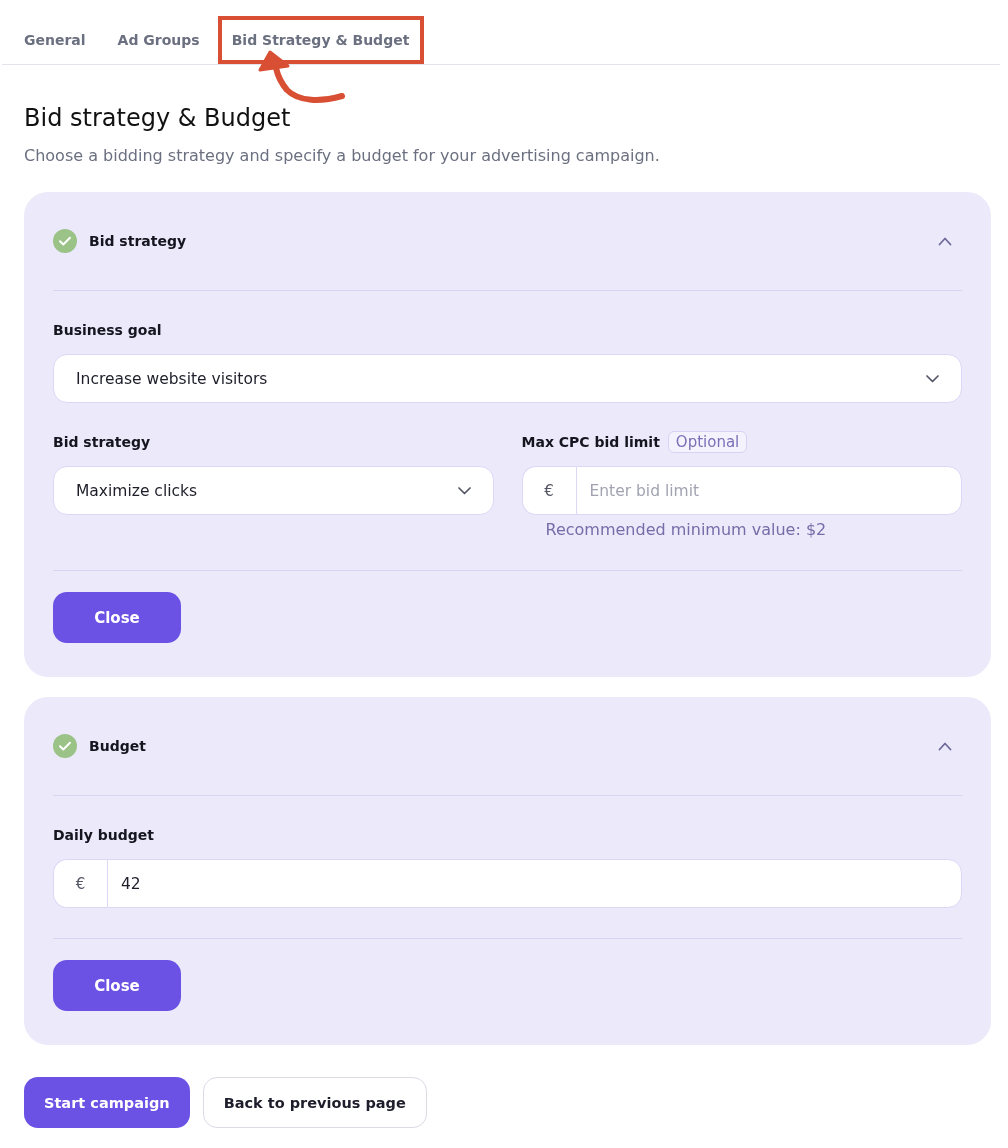 The height and width of the screenshot is (1148, 1008). What do you see at coordinates (107, 330) in the screenshot?
I see `field-label: Business goal` at bounding box center [107, 330].